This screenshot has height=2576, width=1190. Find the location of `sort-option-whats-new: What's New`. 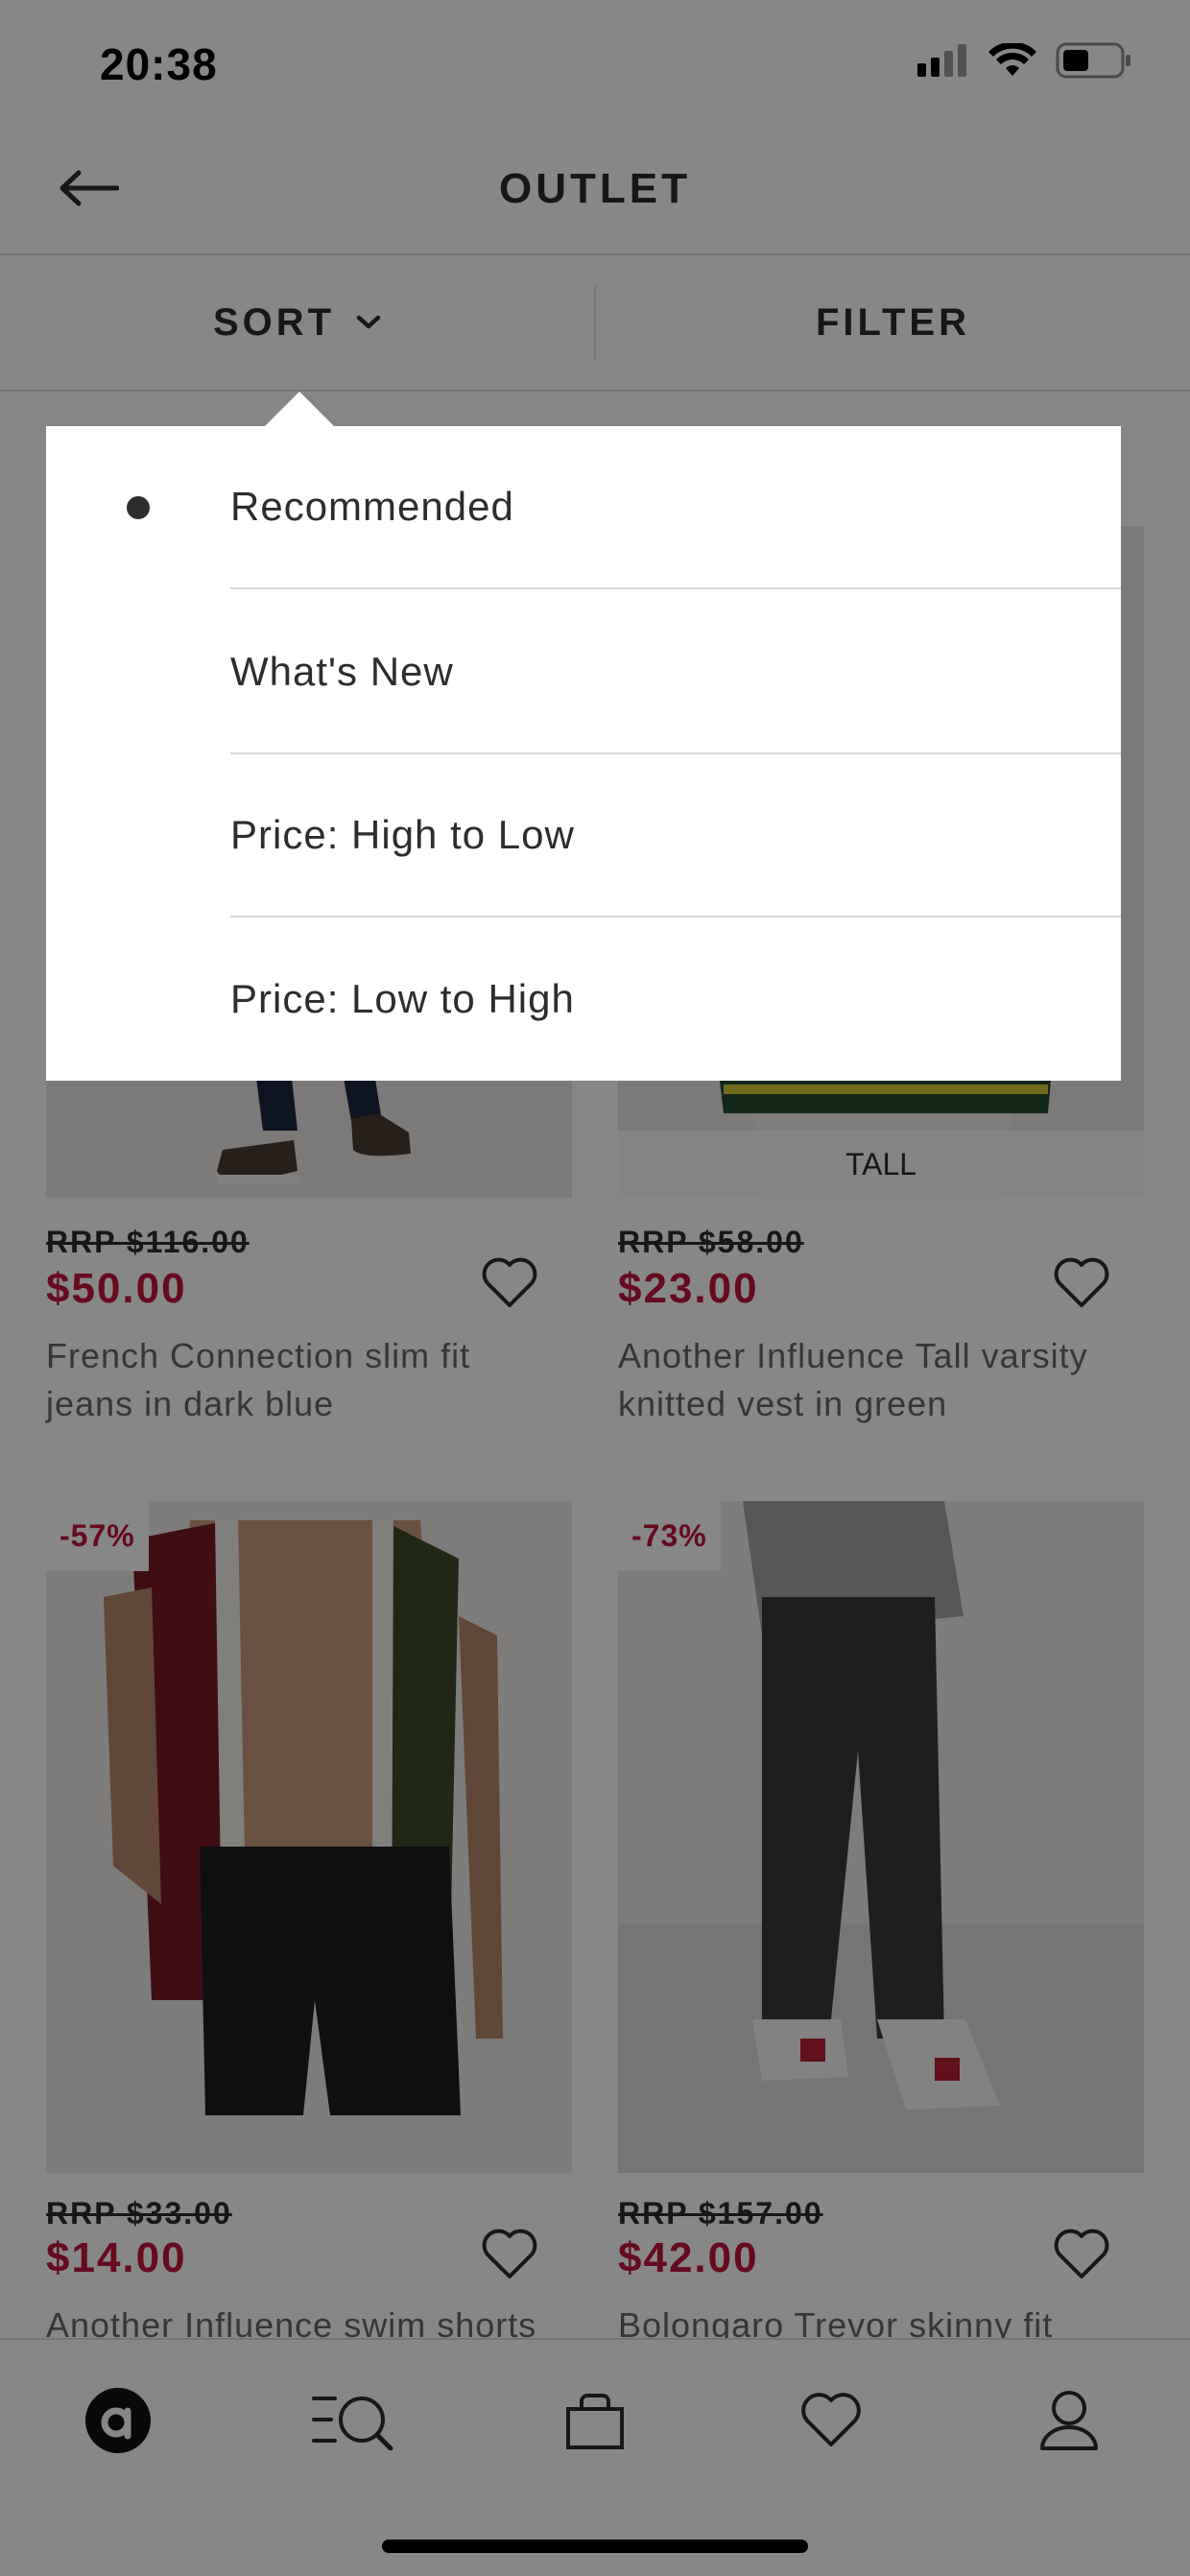

sort-option-whats-new: What's New is located at coordinates (675, 672).